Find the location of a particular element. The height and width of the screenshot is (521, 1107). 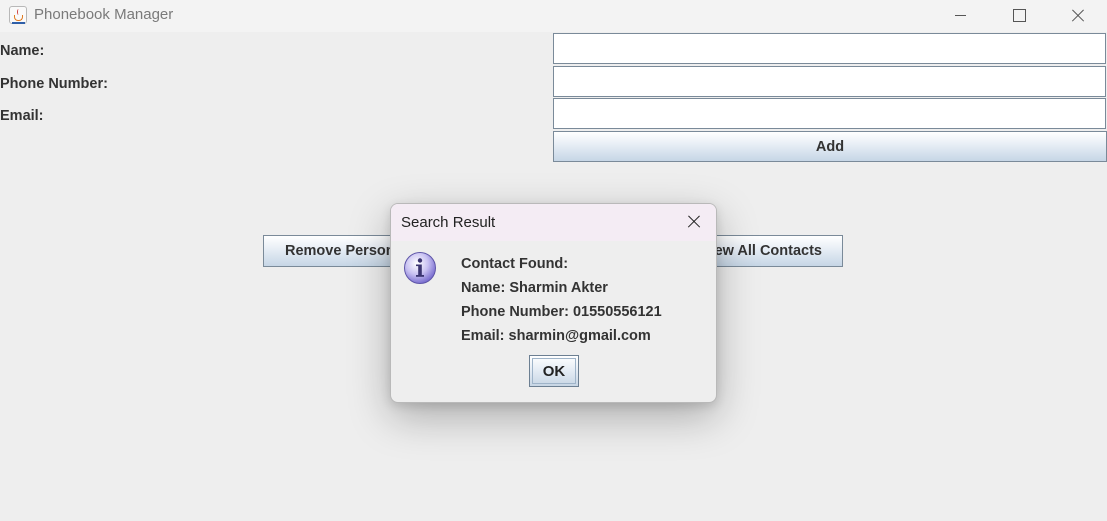

java-cup-icon is located at coordinates (18, 15).